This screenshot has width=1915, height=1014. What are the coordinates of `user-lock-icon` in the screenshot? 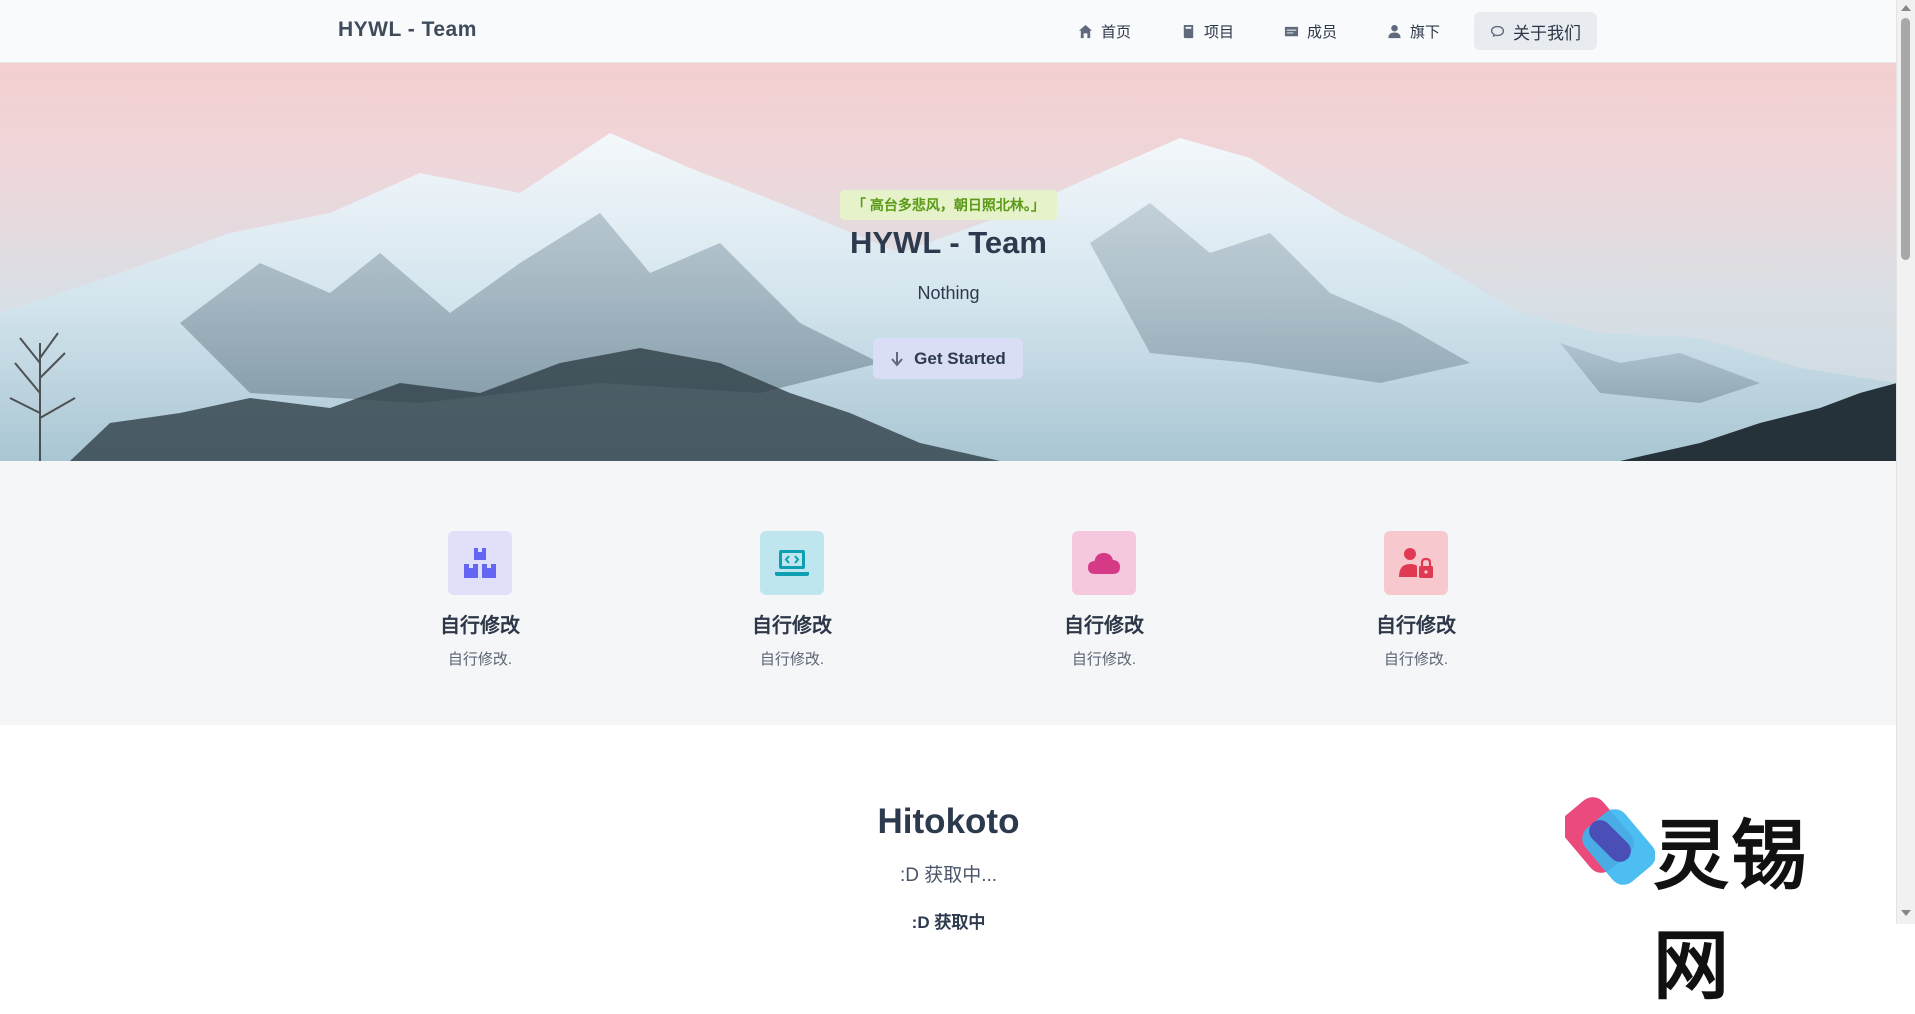 It's located at (1416, 563).